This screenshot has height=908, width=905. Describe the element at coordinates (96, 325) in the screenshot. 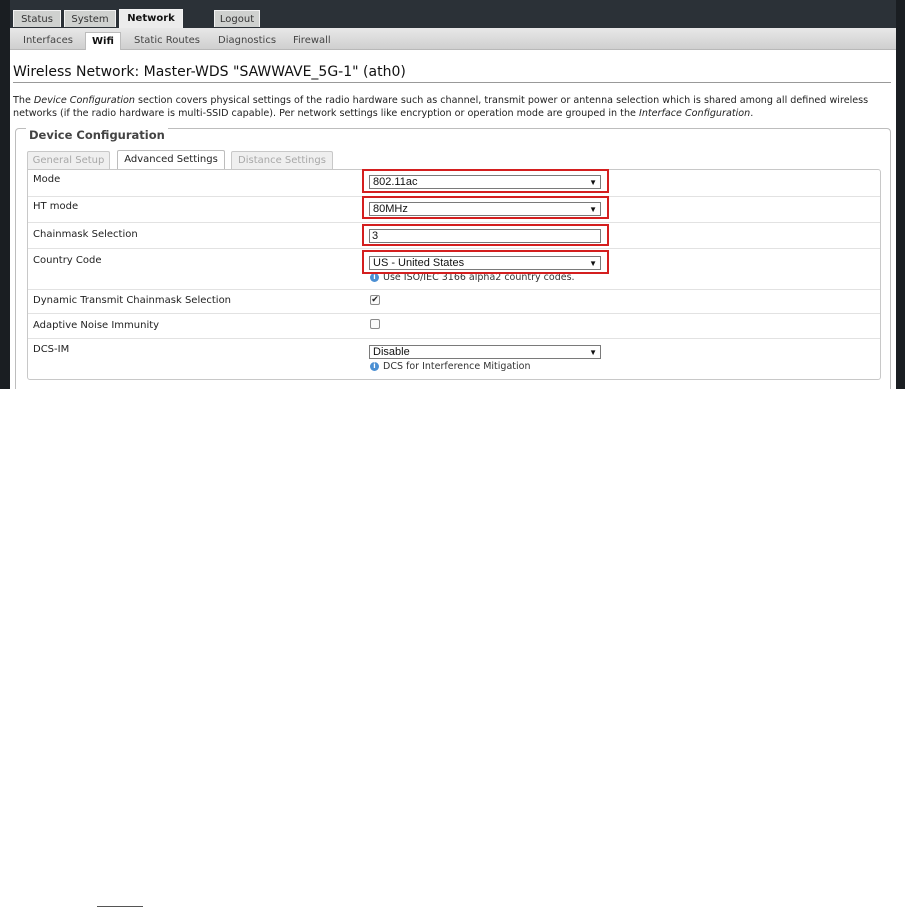

I see `ani-label: Adaptive Noise Immunity` at that location.